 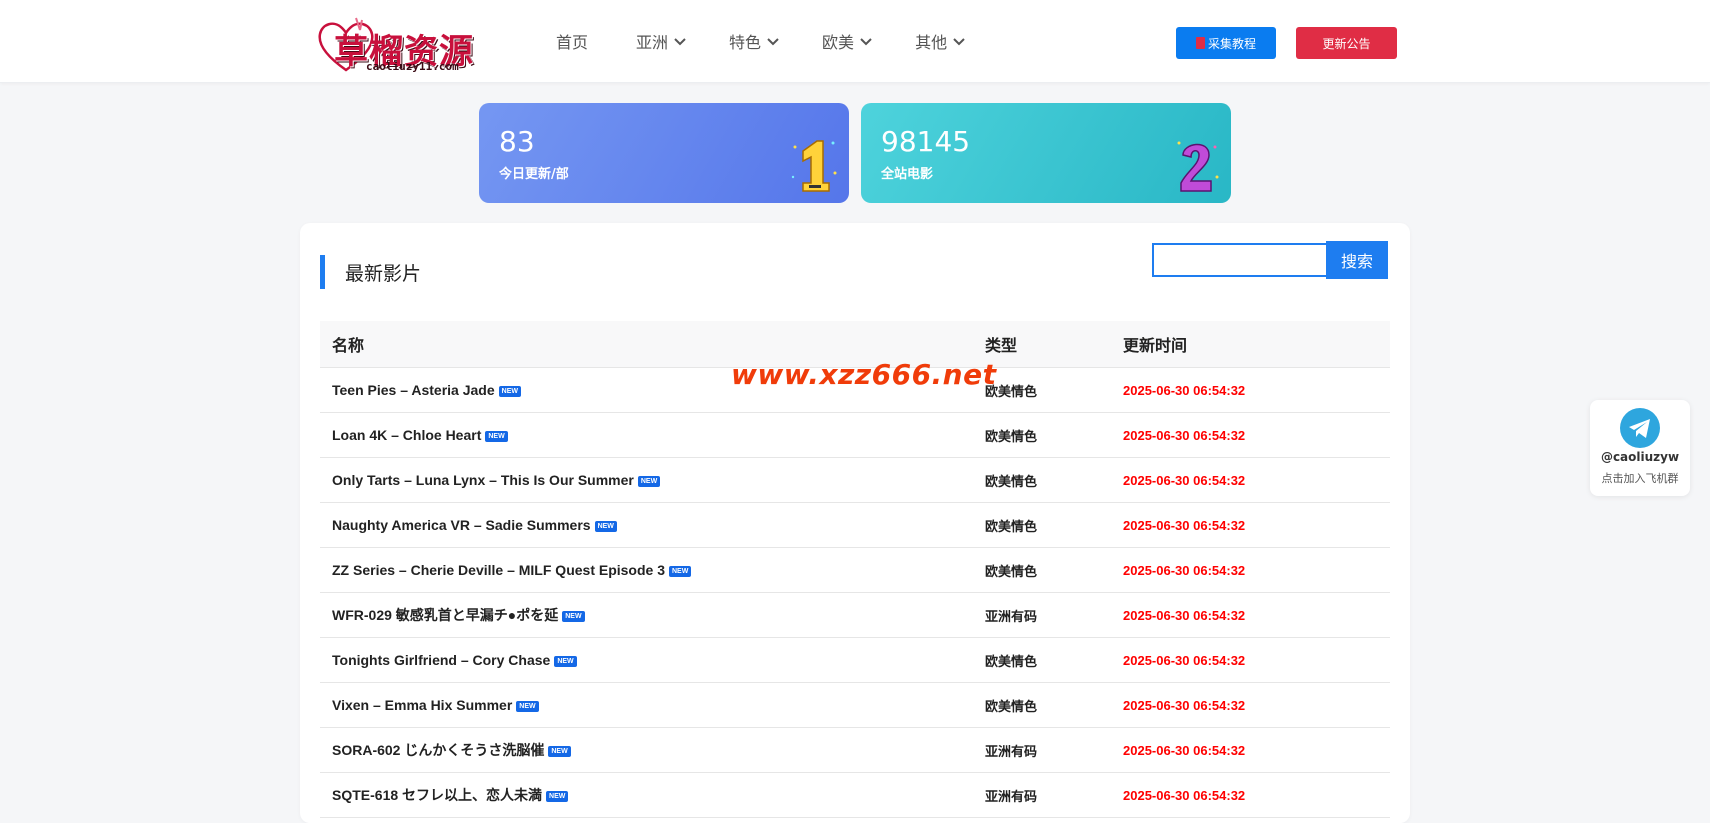 I want to click on row-name-cell: SQTE-618 セフレ以上、恋人未満 NEW, so click(x=652, y=795).